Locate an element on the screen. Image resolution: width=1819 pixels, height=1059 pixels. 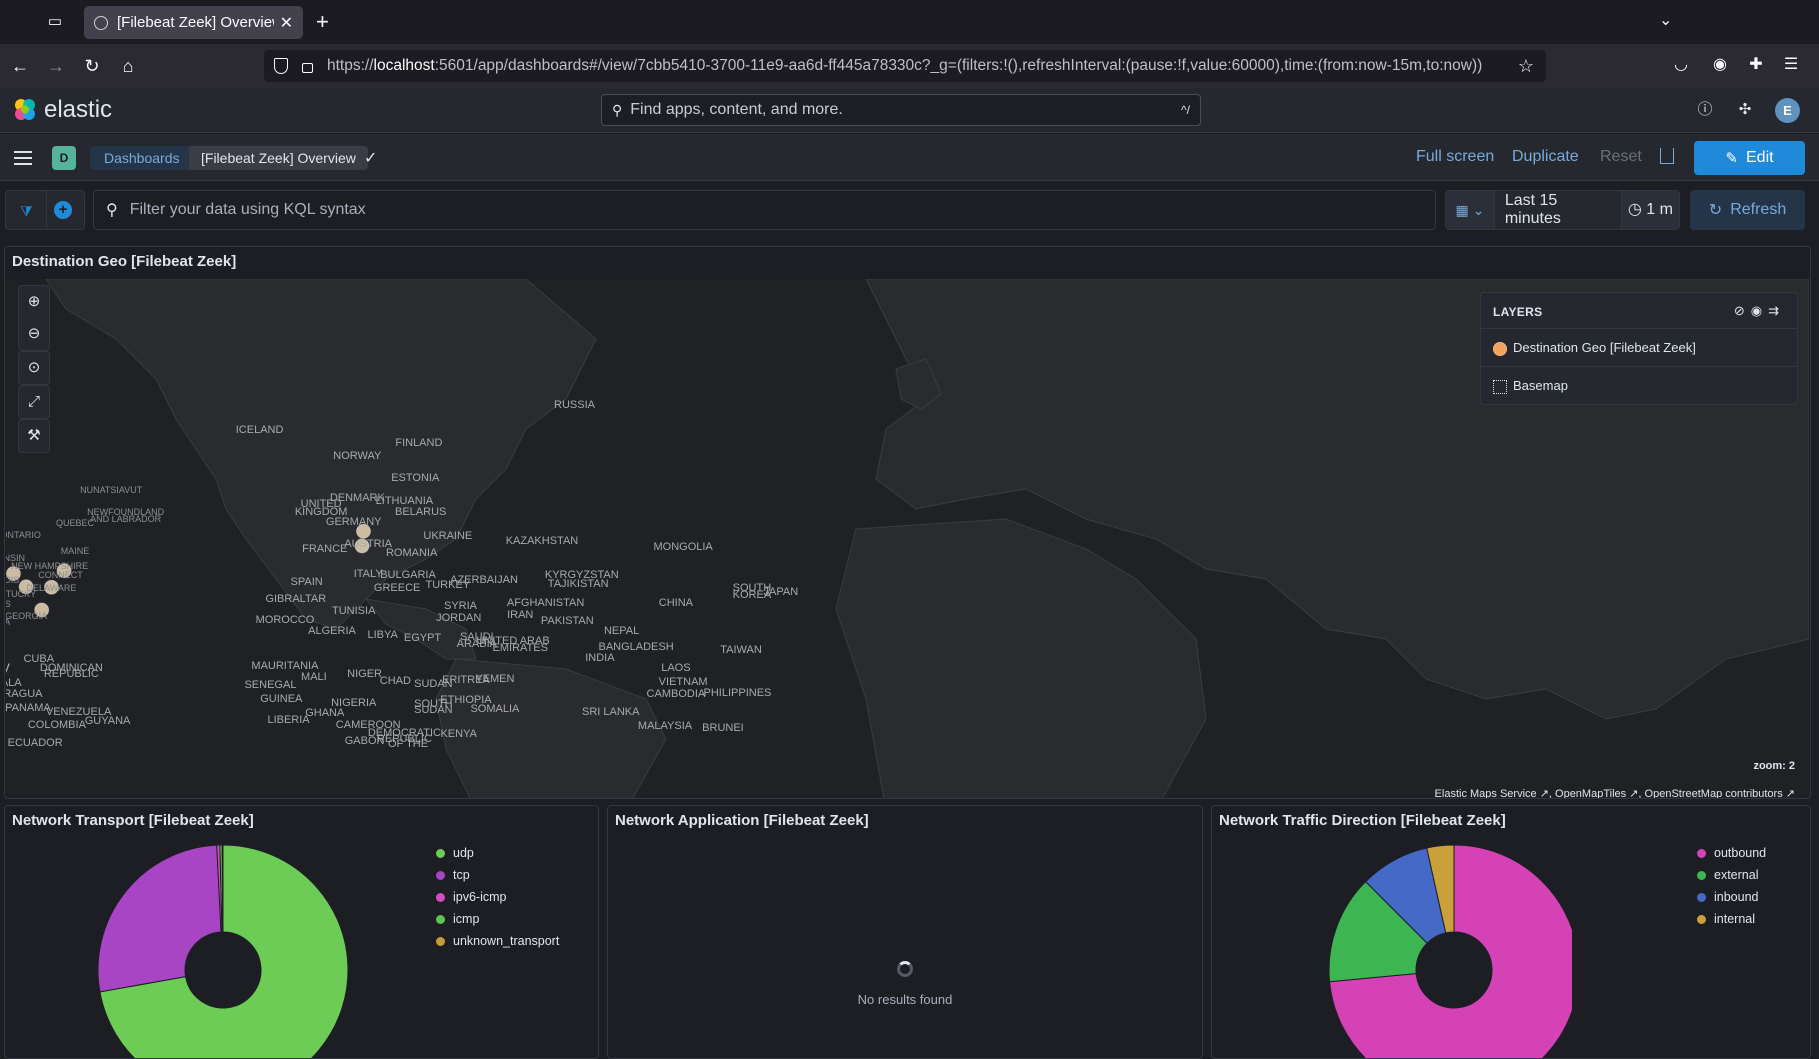
hamburger-menu-icon is located at coordinates (23, 158).